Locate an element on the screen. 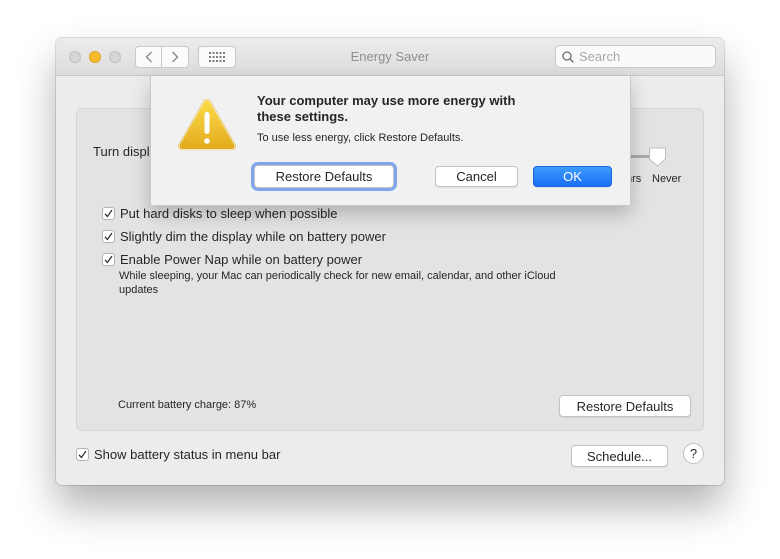 The image size is (780, 559). power-nap-checkbox is located at coordinates (108, 259).